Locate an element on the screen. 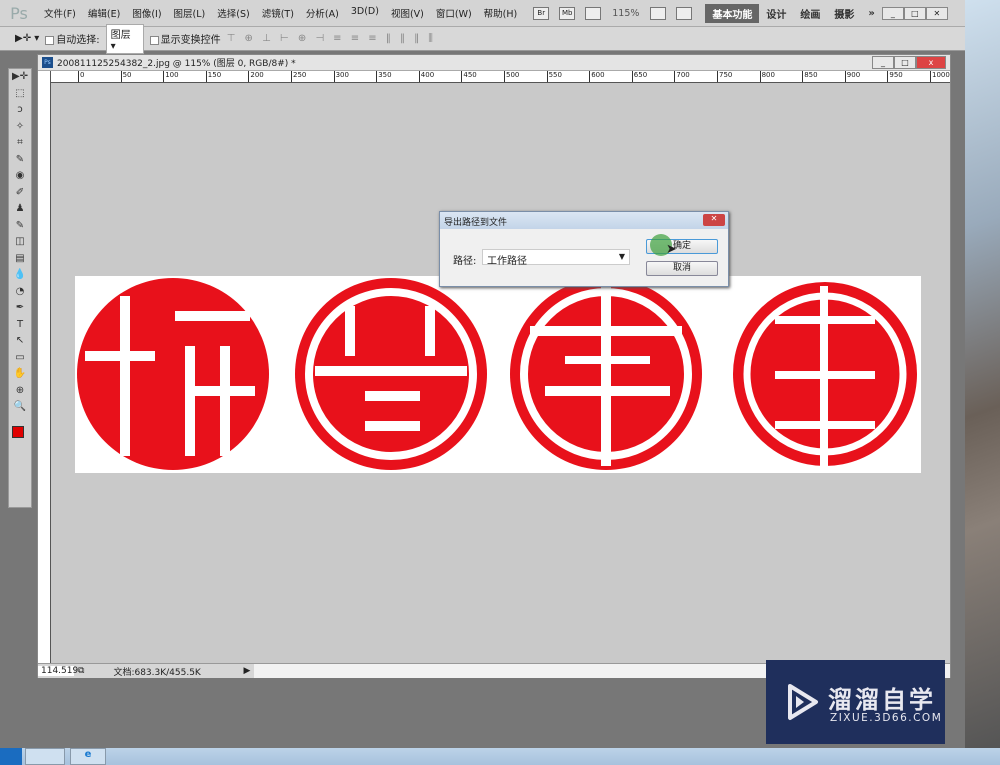  menu-item-4: 选择(S) is located at coordinates (233, 13).